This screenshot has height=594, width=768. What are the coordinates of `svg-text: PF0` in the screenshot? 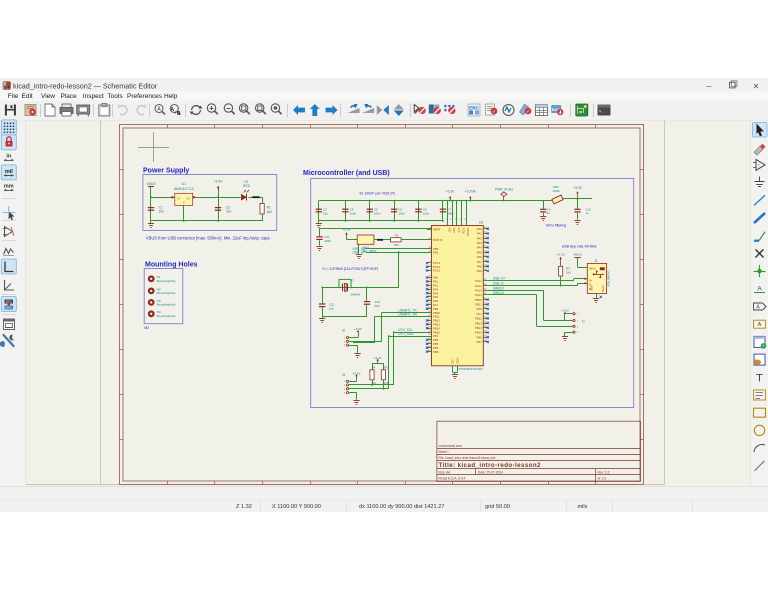 It's located at (480, 309).